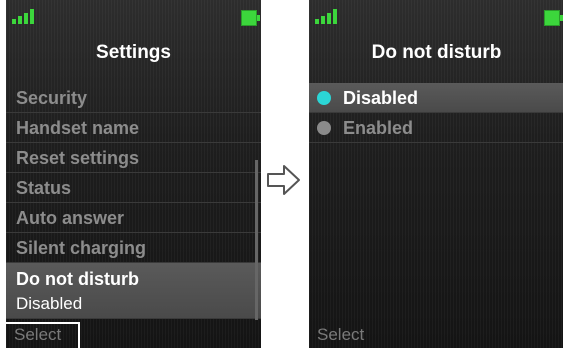 This screenshot has width=563, height=348. I want to click on radio-unselected-icon, so click(324, 128).